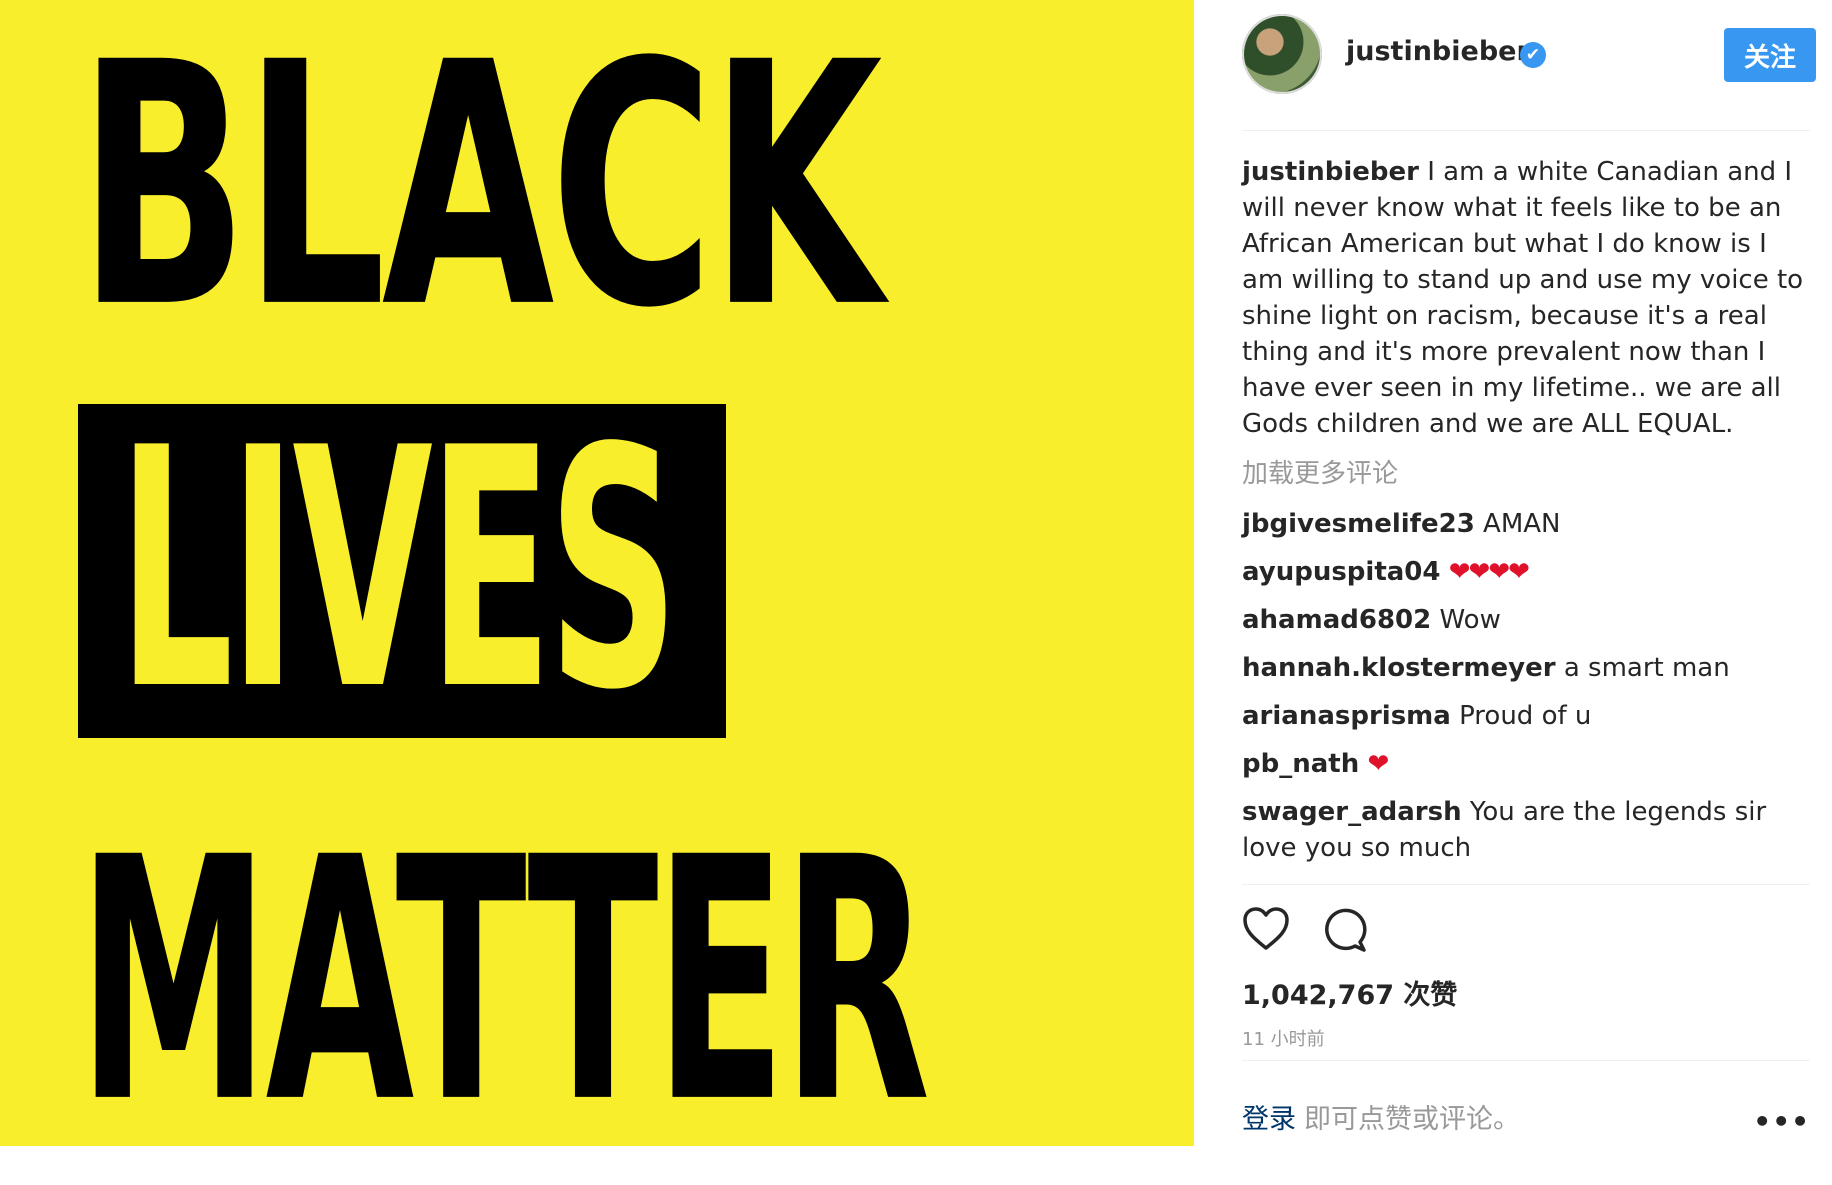  I want to click on comment-text: AMAN, so click(1522, 524).